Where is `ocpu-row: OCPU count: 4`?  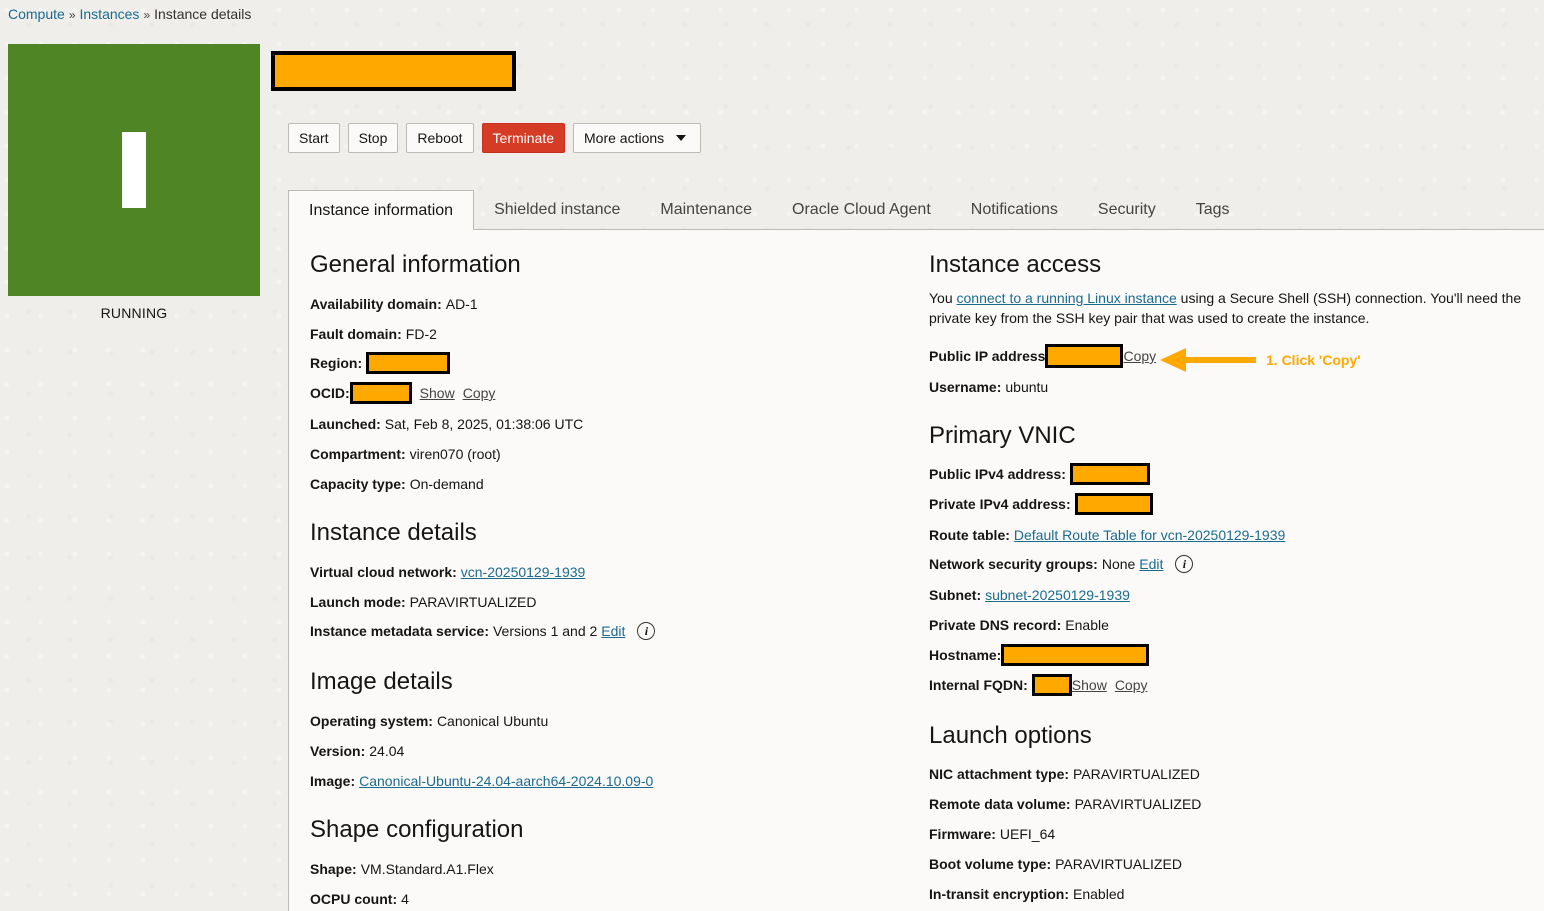 ocpu-row: OCPU count: 4 is located at coordinates (359, 899).